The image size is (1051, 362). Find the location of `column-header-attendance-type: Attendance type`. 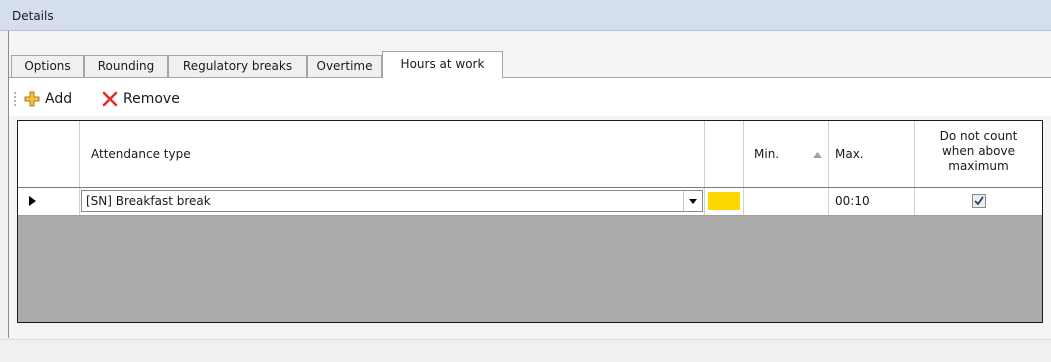

column-header-attendance-type: Attendance type is located at coordinates (392, 154).